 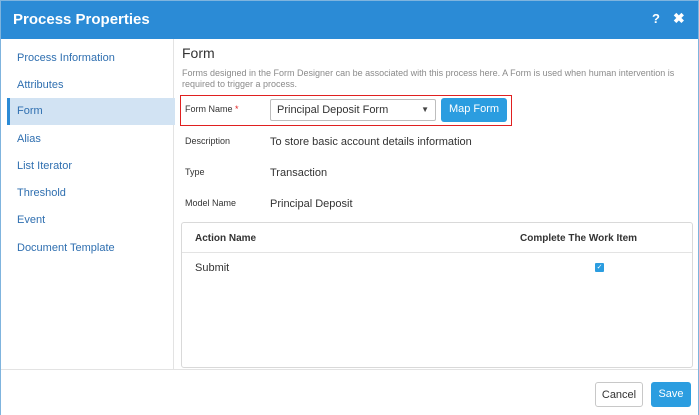 What do you see at coordinates (599, 267) in the screenshot?
I see `complete-work-item-checkbox: ✓` at bounding box center [599, 267].